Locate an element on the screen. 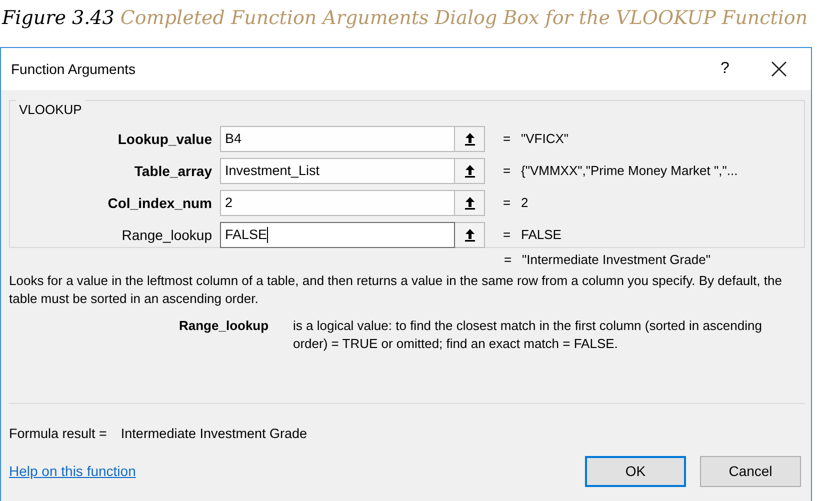  help-button: ? is located at coordinates (725, 69).